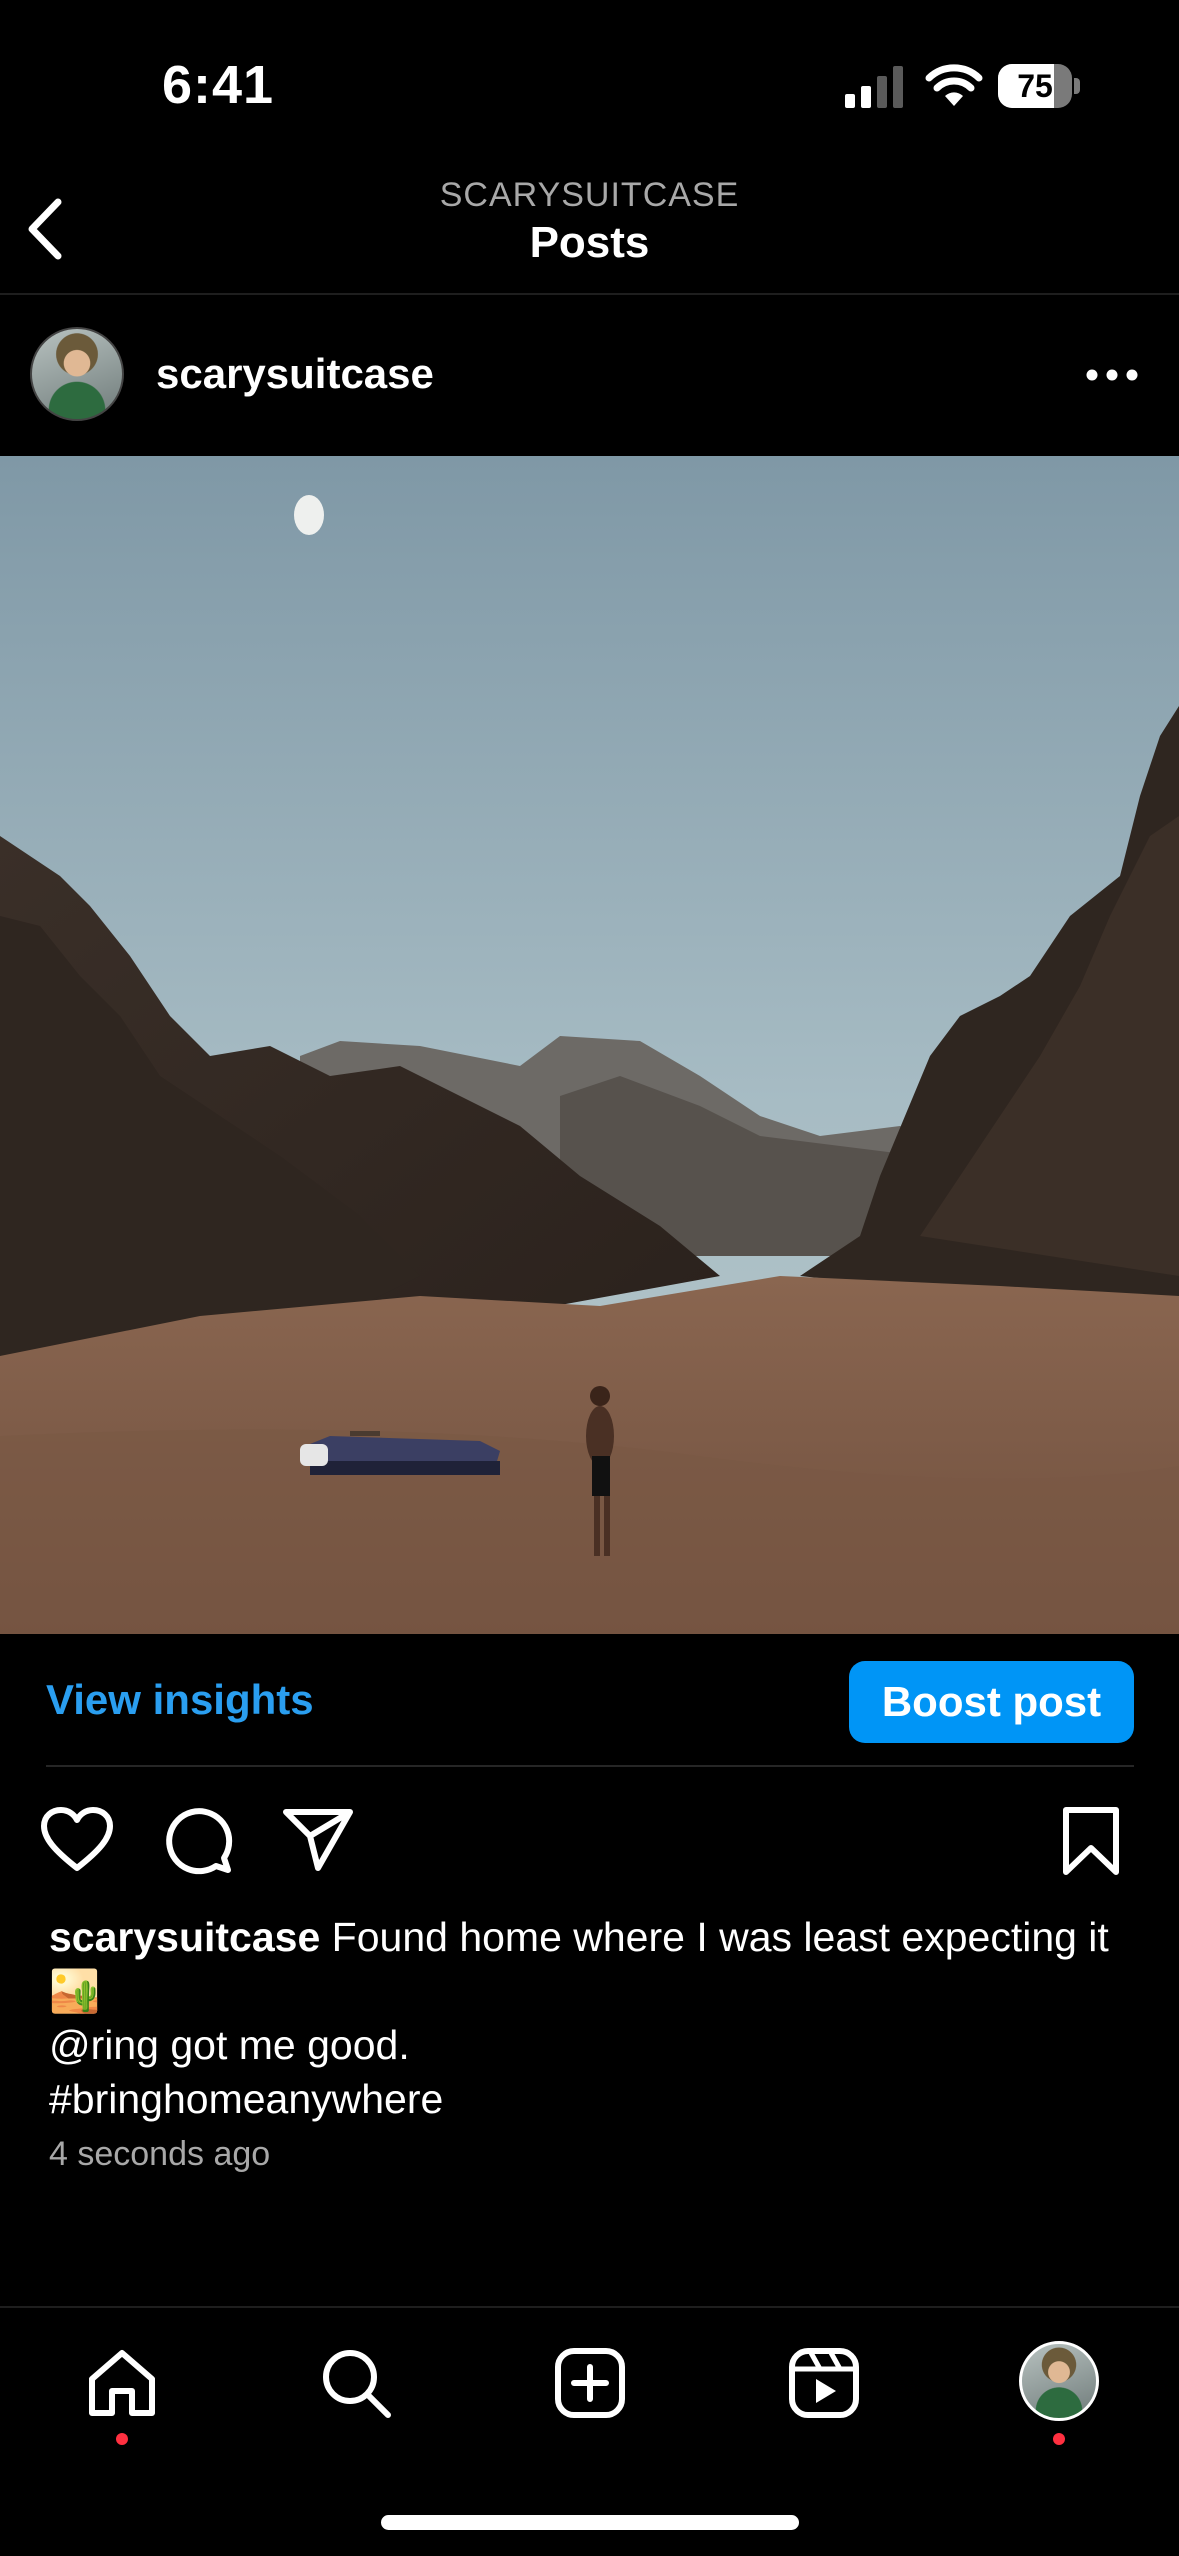  Describe the element at coordinates (590, 2383) in the screenshot. I see `create-post-icon` at that location.